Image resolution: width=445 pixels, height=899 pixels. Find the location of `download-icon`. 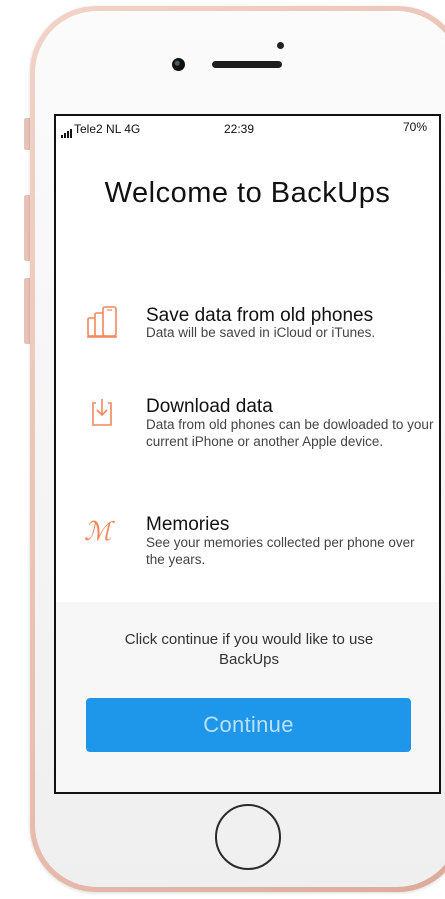

download-icon is located at coordinates (102, 415).